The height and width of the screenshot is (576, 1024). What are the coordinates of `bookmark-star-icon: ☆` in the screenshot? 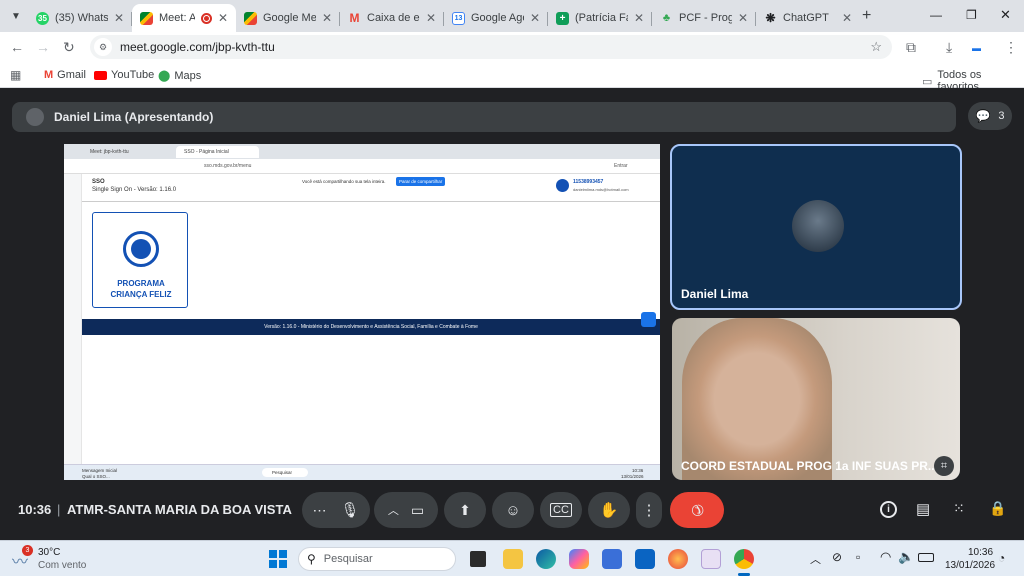 It's located at (876, 47).